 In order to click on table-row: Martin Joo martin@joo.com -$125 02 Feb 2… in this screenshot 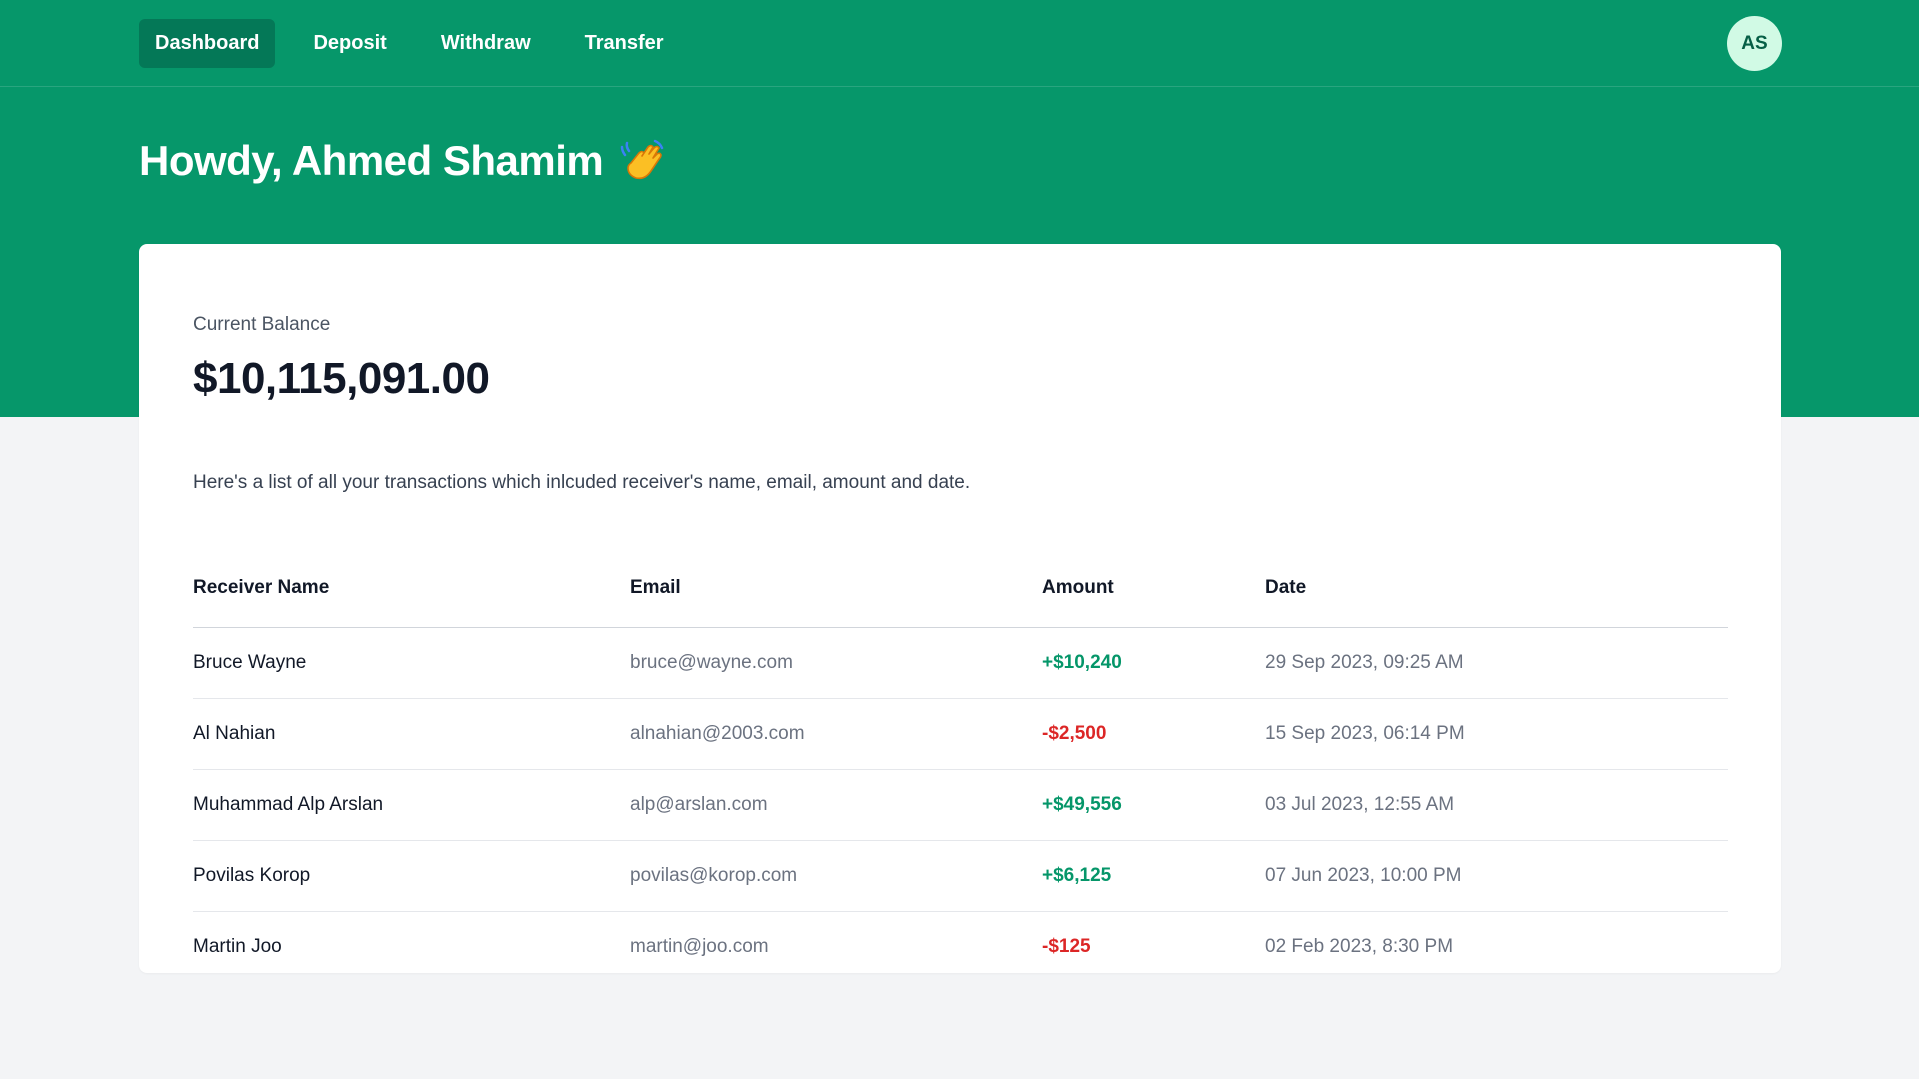, I will do `click(960, 946)`.